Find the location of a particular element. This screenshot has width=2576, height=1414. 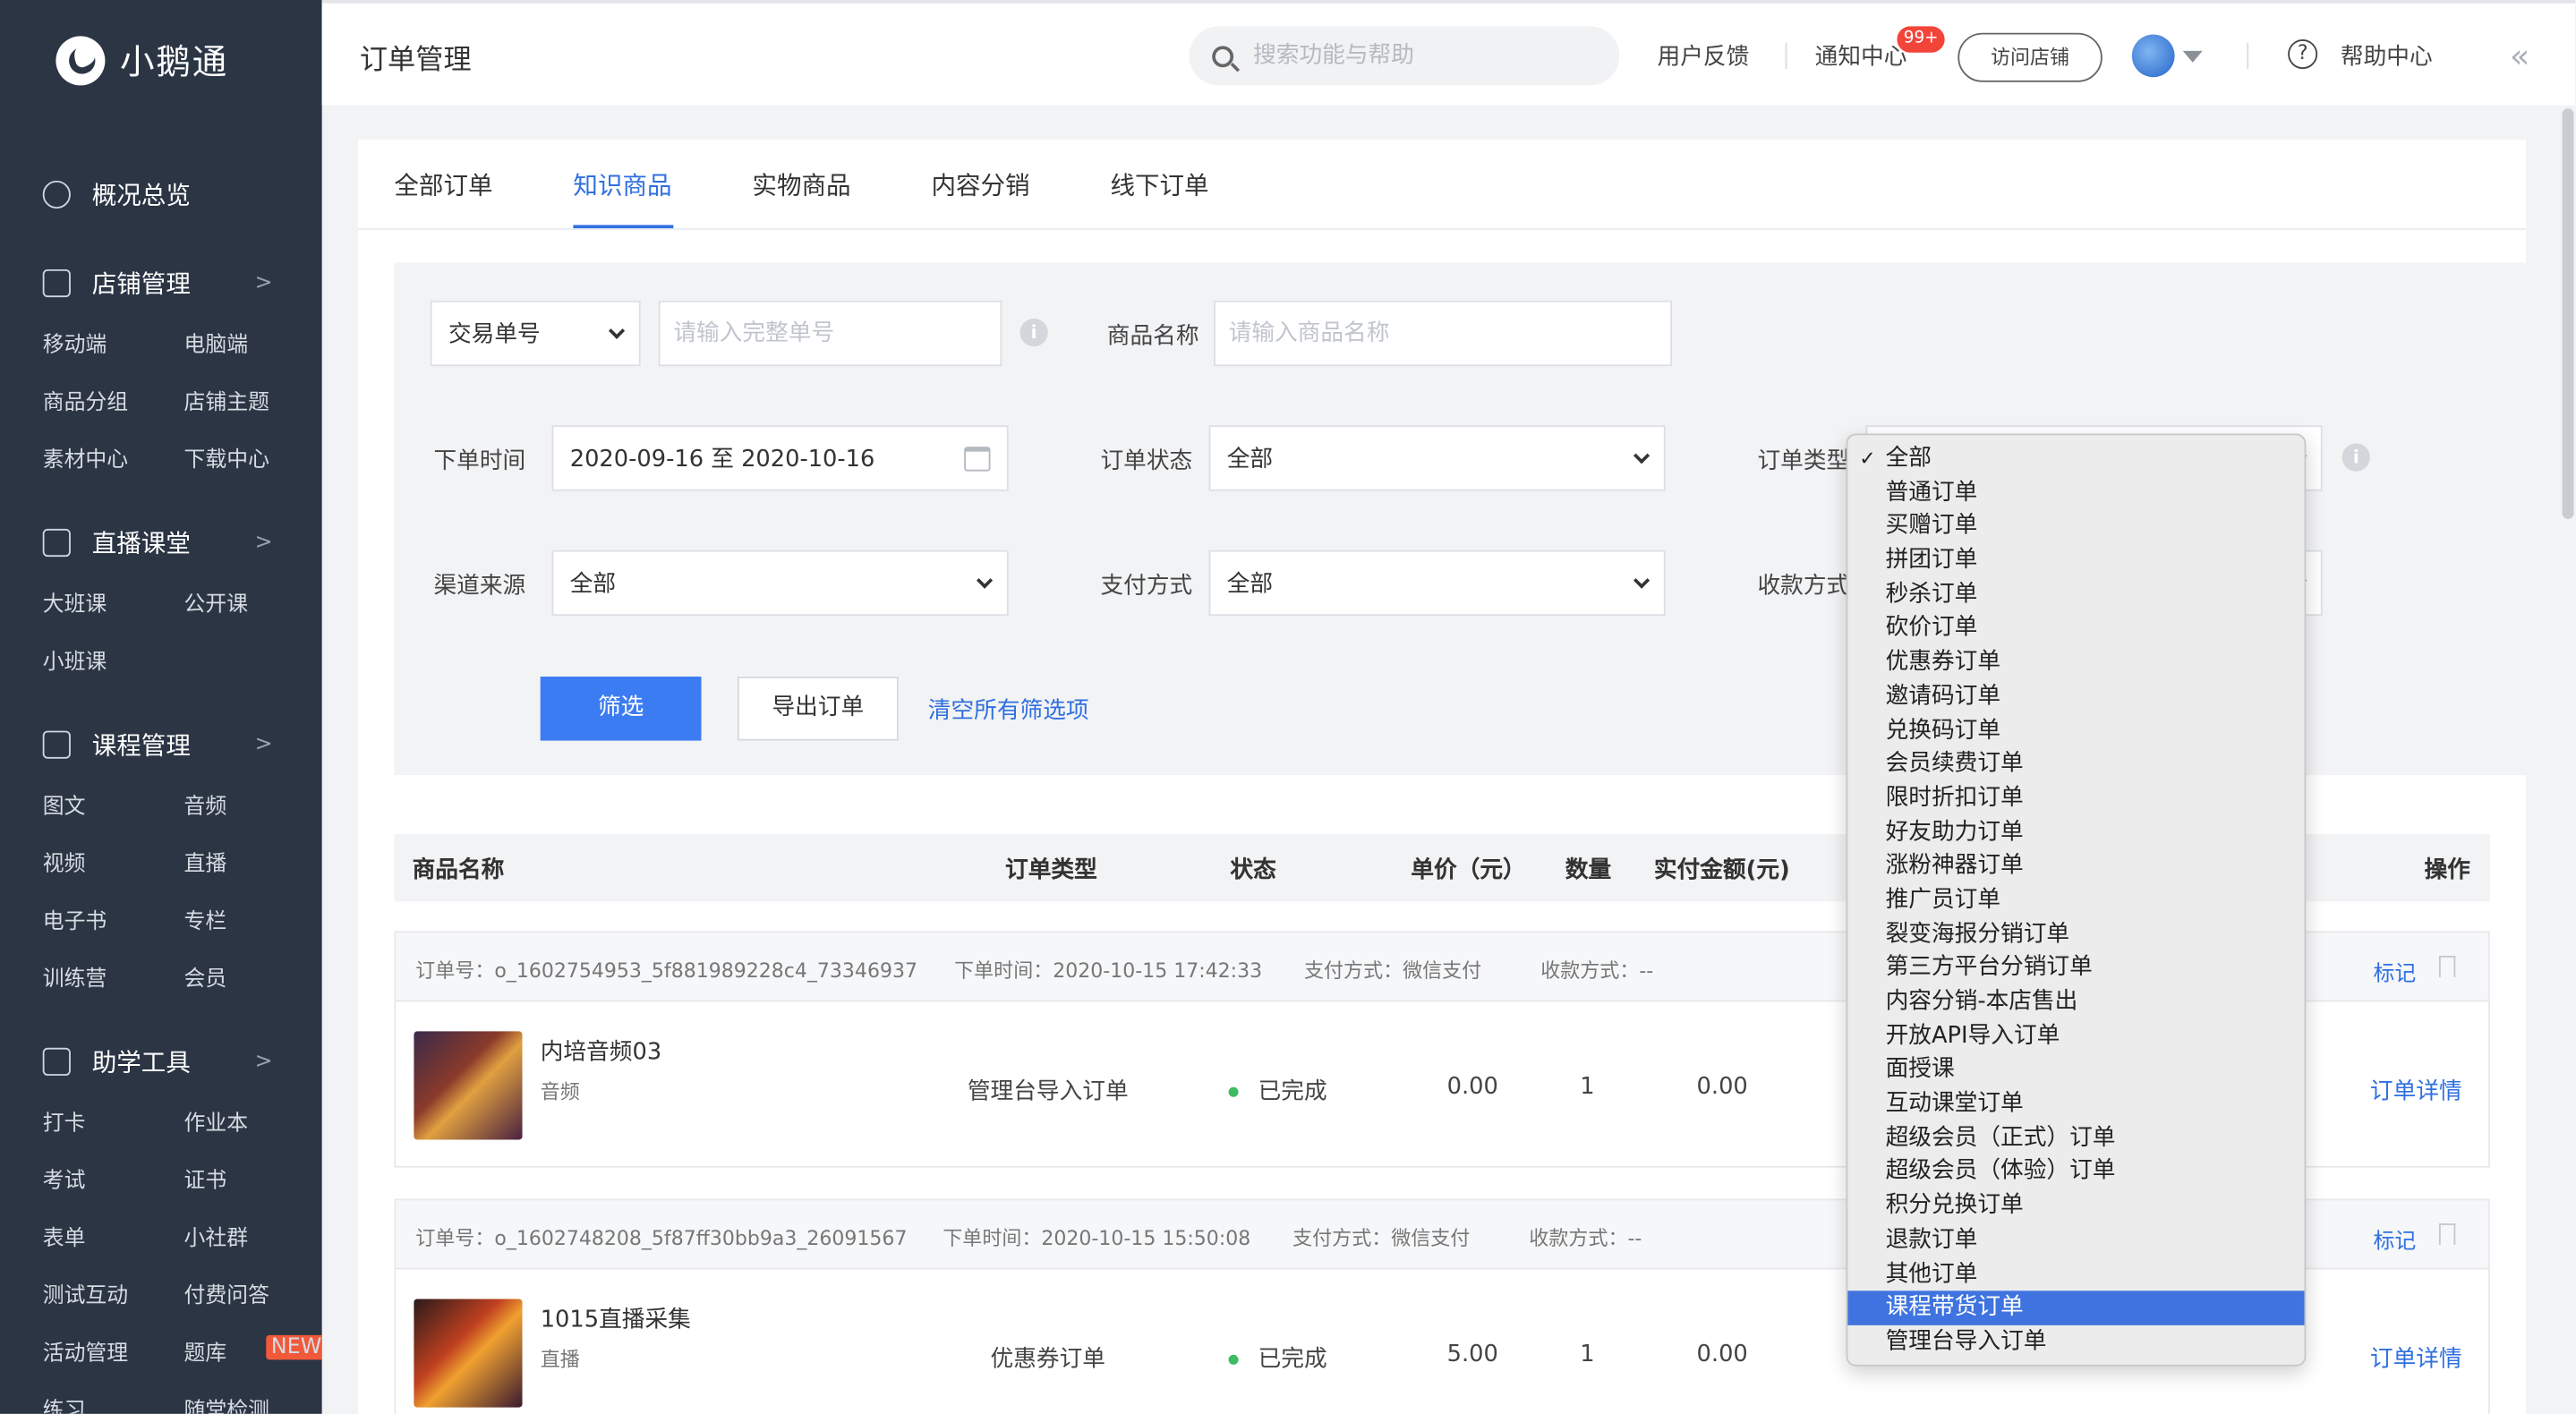

dropdown-option: 优惠券订单 is located at coordinates (2075, 662).